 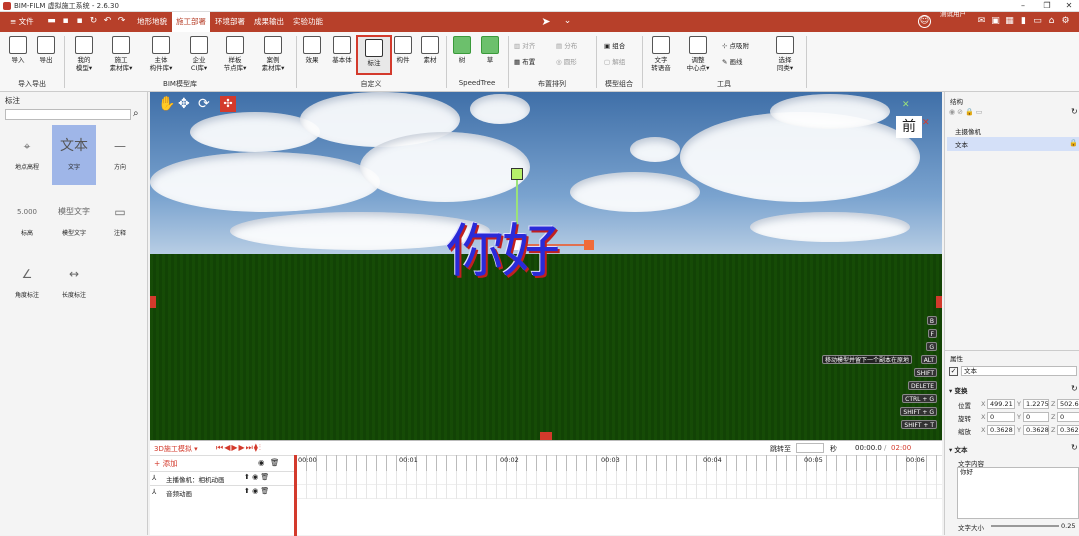 What do you see at coordinates (698, 54) in the screenshot?
I see `center-point-button: 调整 中心点▾` at bounding box center [698, 54].